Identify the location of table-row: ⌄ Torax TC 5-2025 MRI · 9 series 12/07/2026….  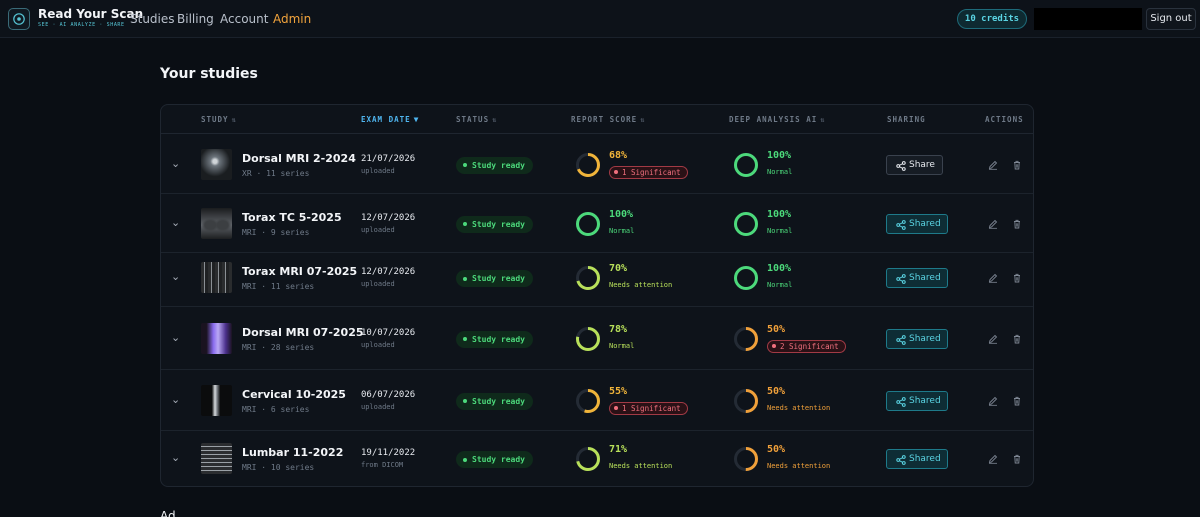
(597, 223).